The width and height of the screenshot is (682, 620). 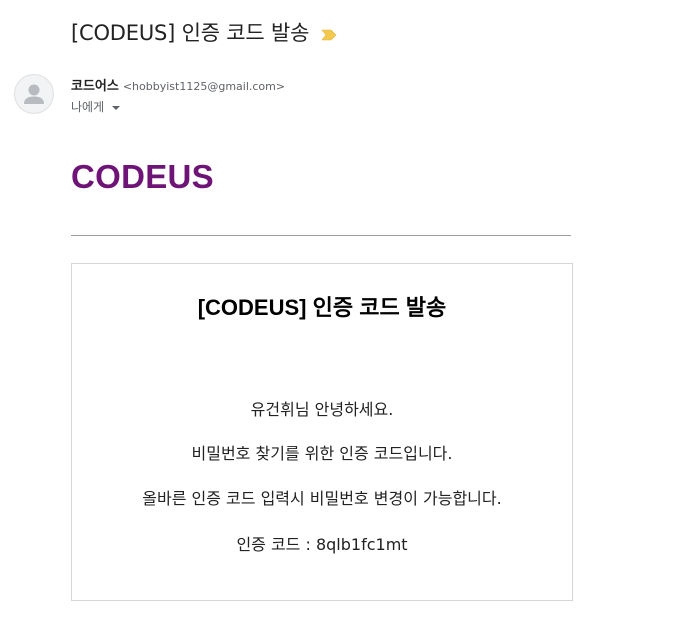 What do you see at coordinates (322, 307) in the screenshot?
I see `card-title: [CODEUS] 인증 코드 발송` at bounding box center [322, 307].